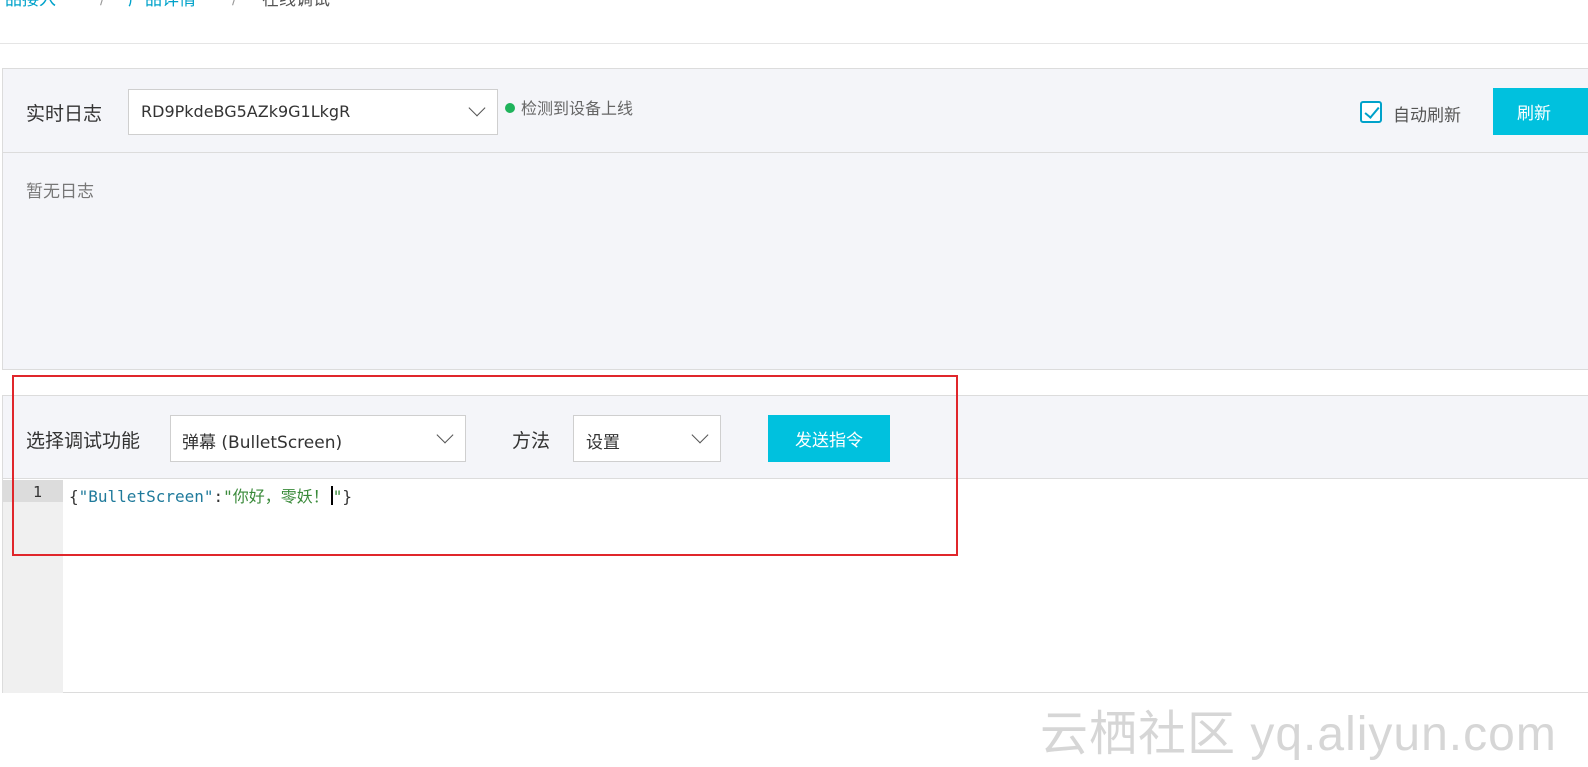 This screenshot has width=1588, height=767. What do you see at coordinates (603, 443) in the screenshot?
I see `method-select-value: 设置` at bounding box center [603, 443].